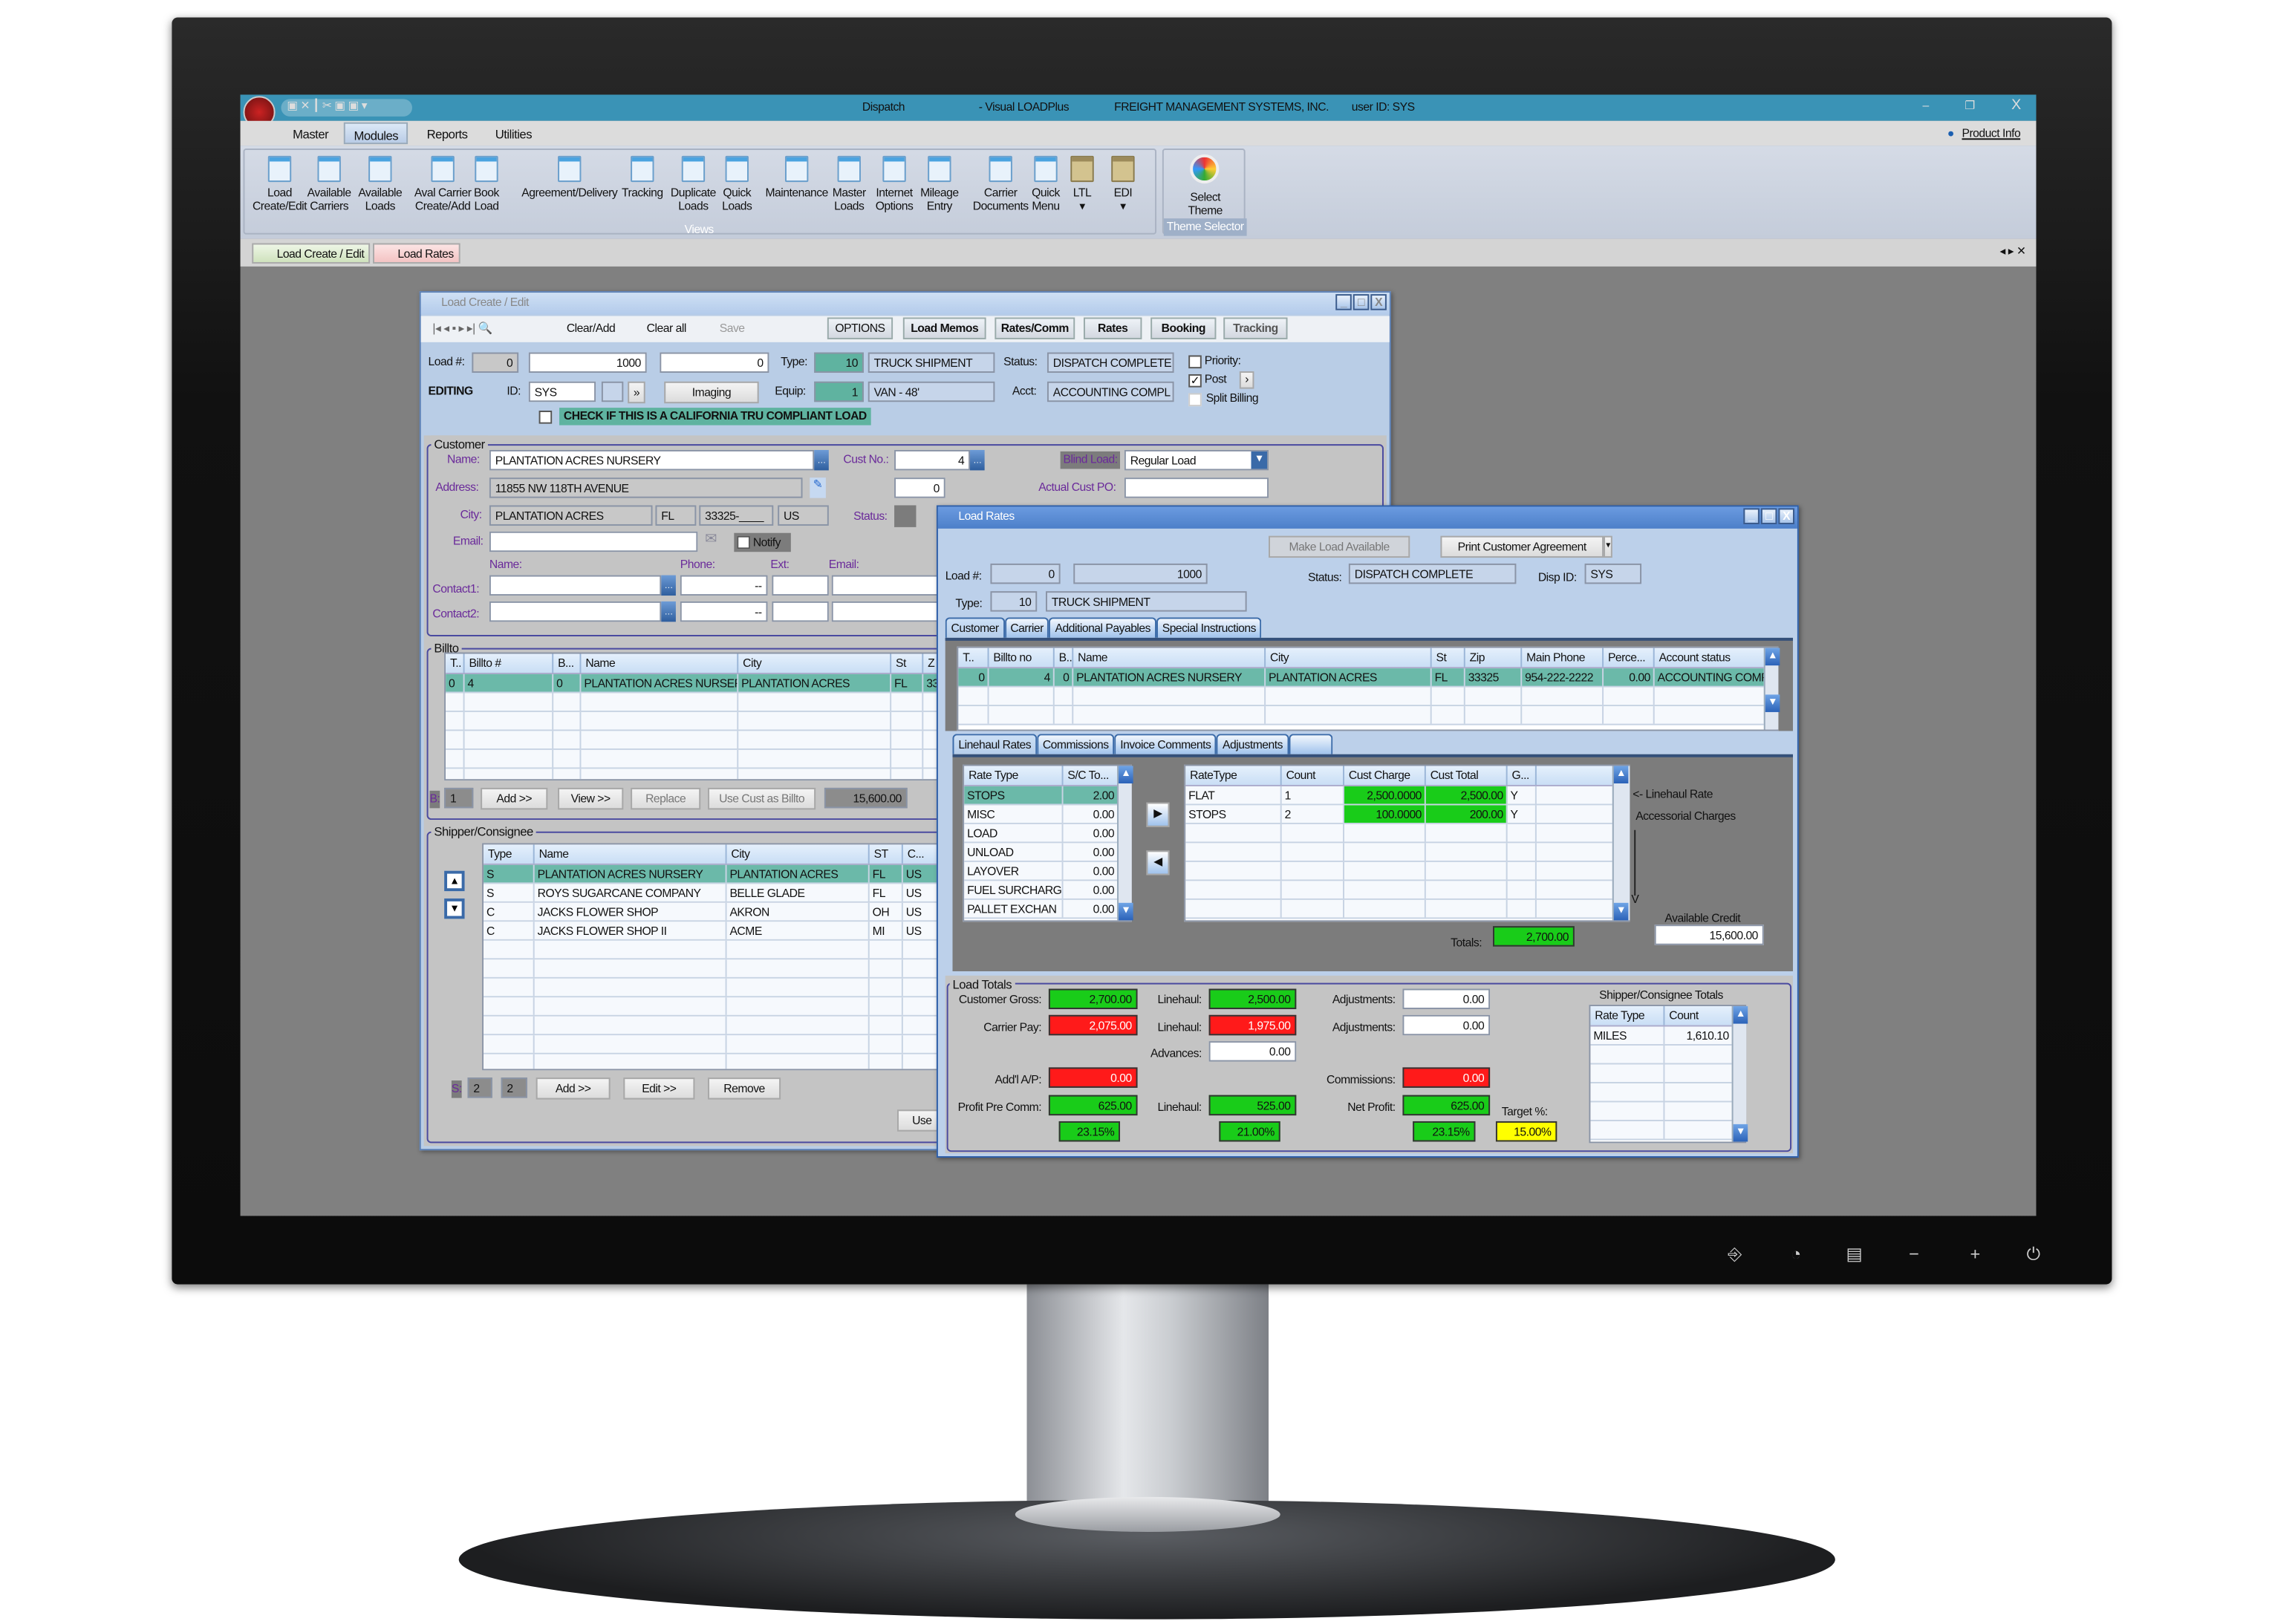 The width and height of the screenshot is (2272, 1624). Describe the element at coordinates (714, 894) in the screenshot. I see `table-row: S ROYS SUGARCANE COMPANY BELLE GLADE FL US` at that location.